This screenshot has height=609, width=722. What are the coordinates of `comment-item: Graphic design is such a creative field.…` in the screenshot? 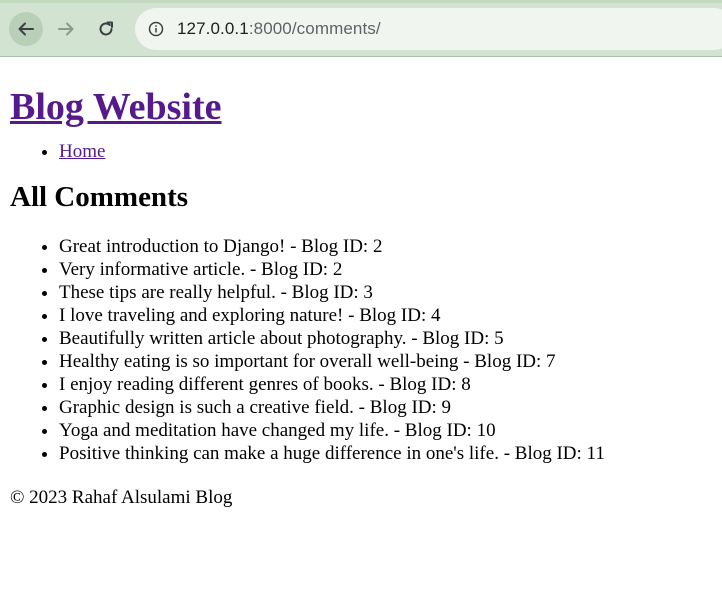 It's located at (384, 407).